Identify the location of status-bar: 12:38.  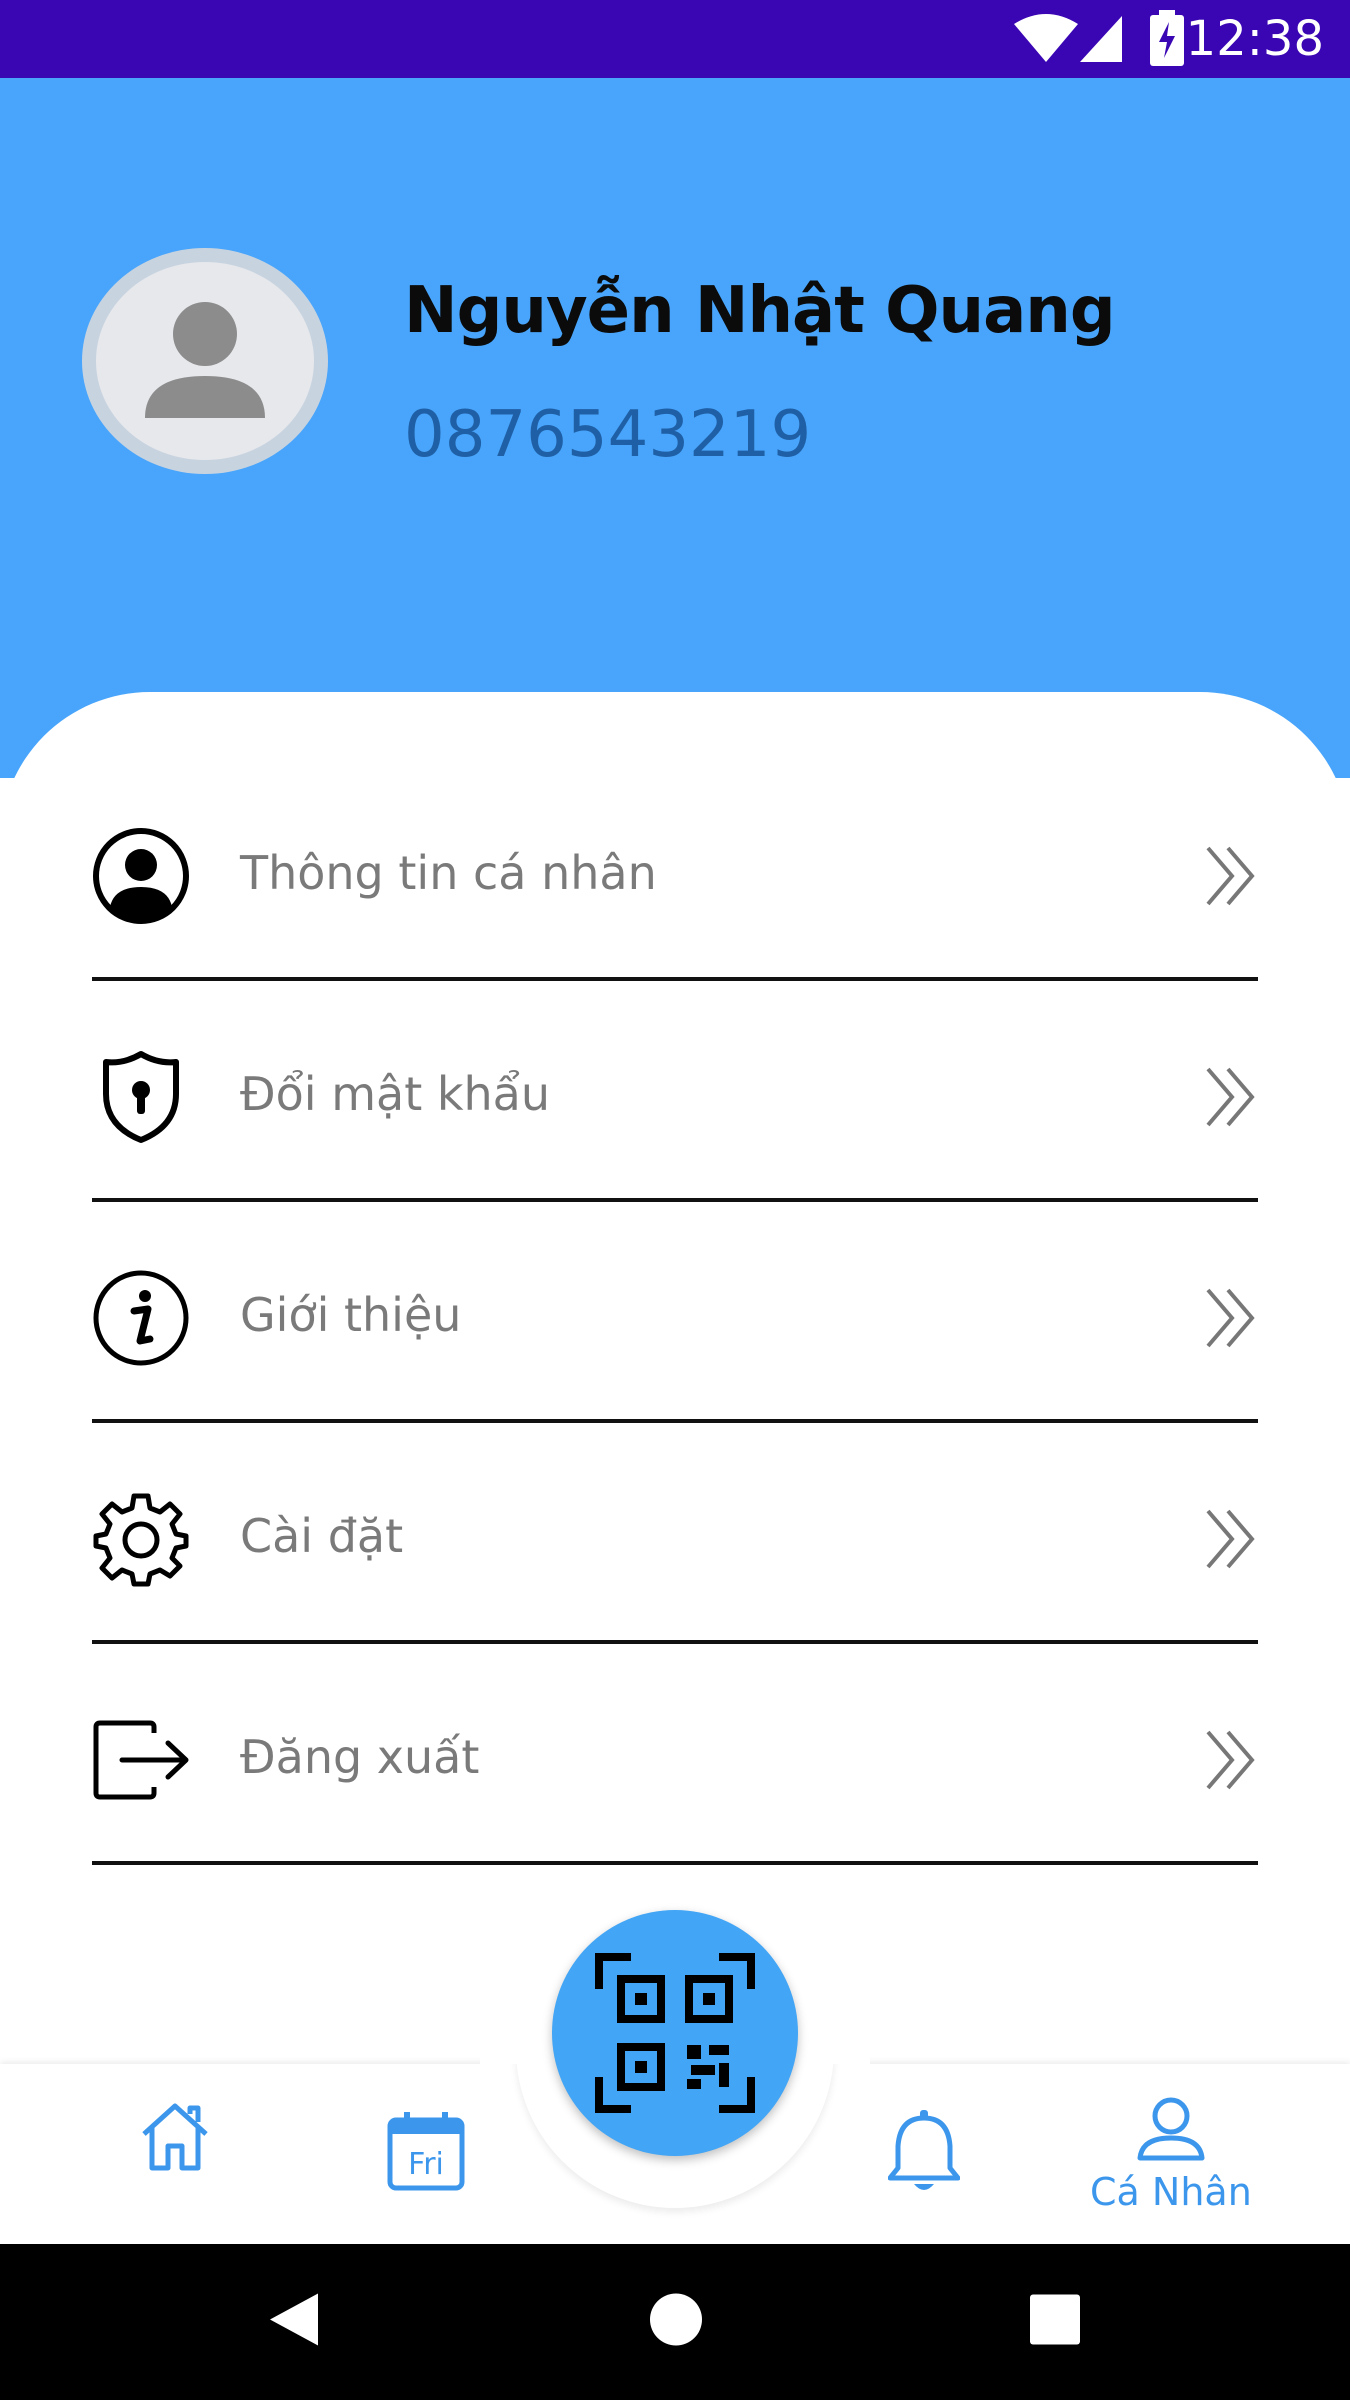
(675, 39).